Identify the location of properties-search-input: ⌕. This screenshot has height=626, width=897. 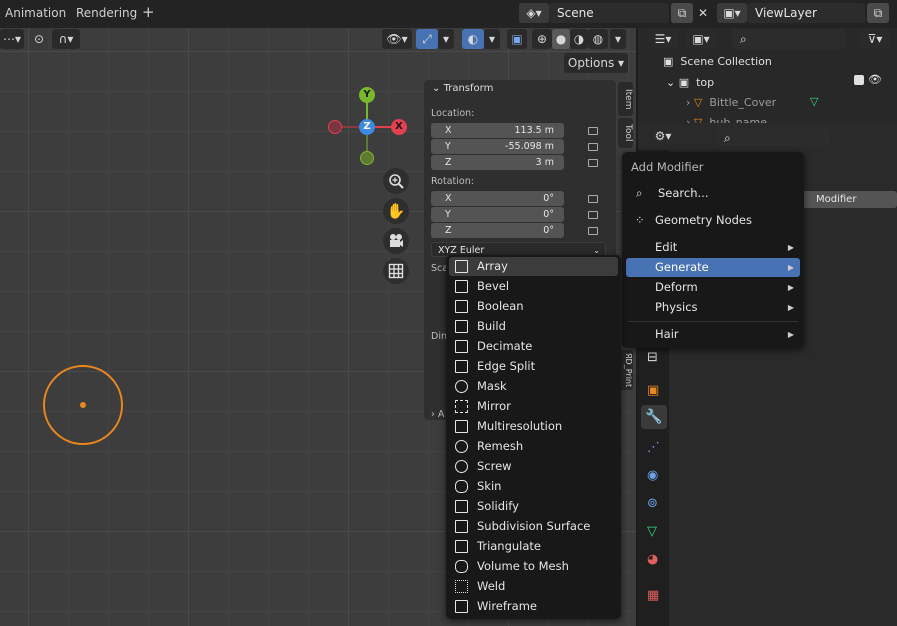
(773, 137).